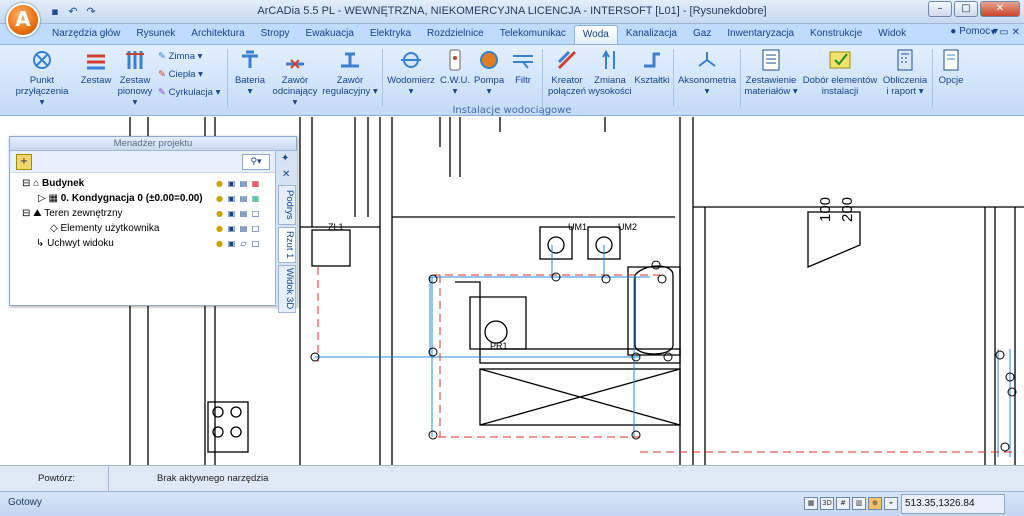  What do you see at coordinates (523, 80) in the screenshot?
I see `filtr-label: Filtr` at bounding box center [523, 80].